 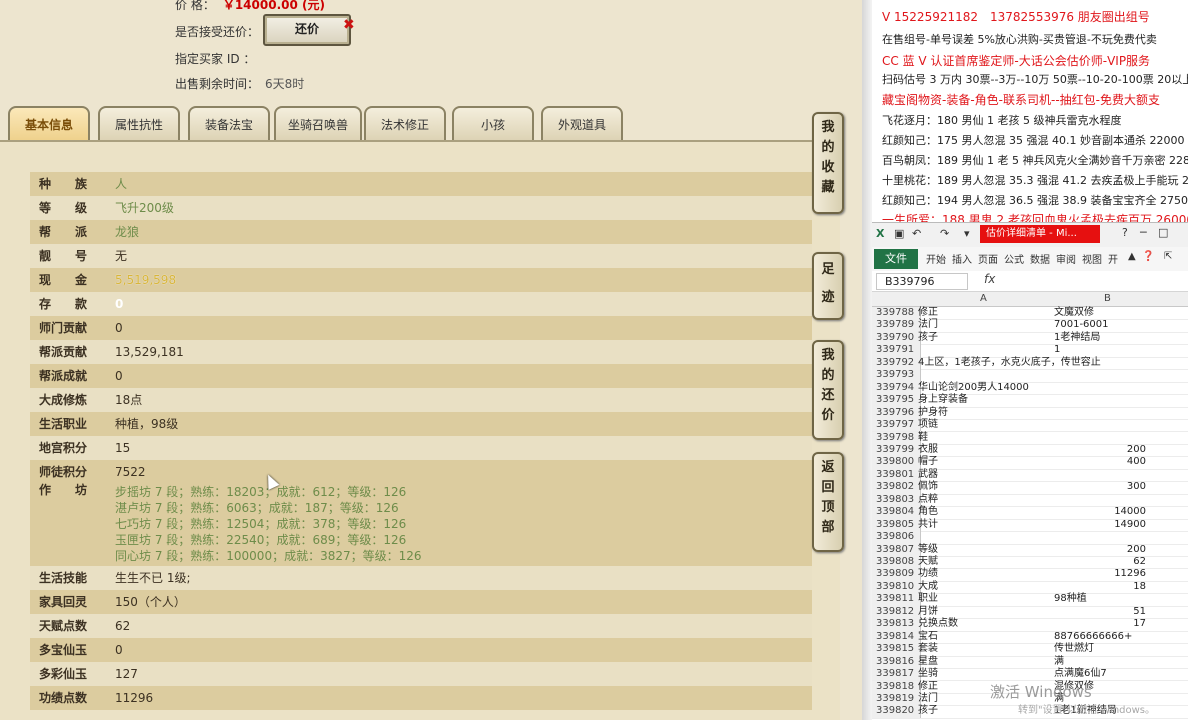 What do you see at coordinates (1143, 232) in the screenshot?
I see `minimize-icon: ─` at bounding box center [1143, 232].